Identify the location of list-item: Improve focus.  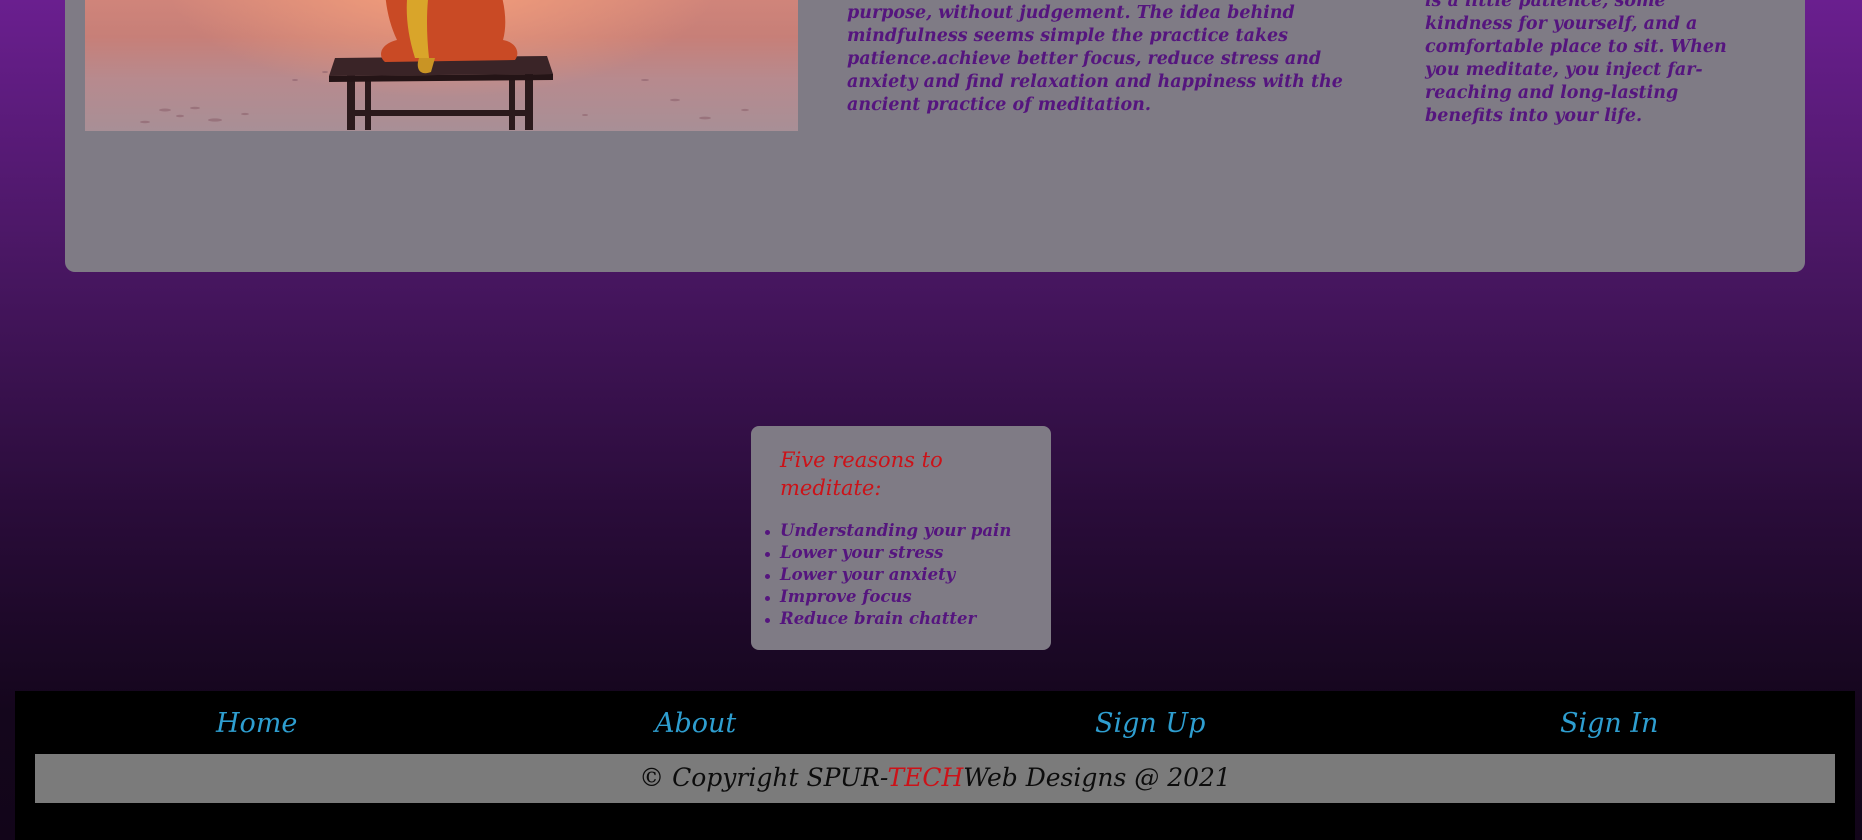
(887, 597).